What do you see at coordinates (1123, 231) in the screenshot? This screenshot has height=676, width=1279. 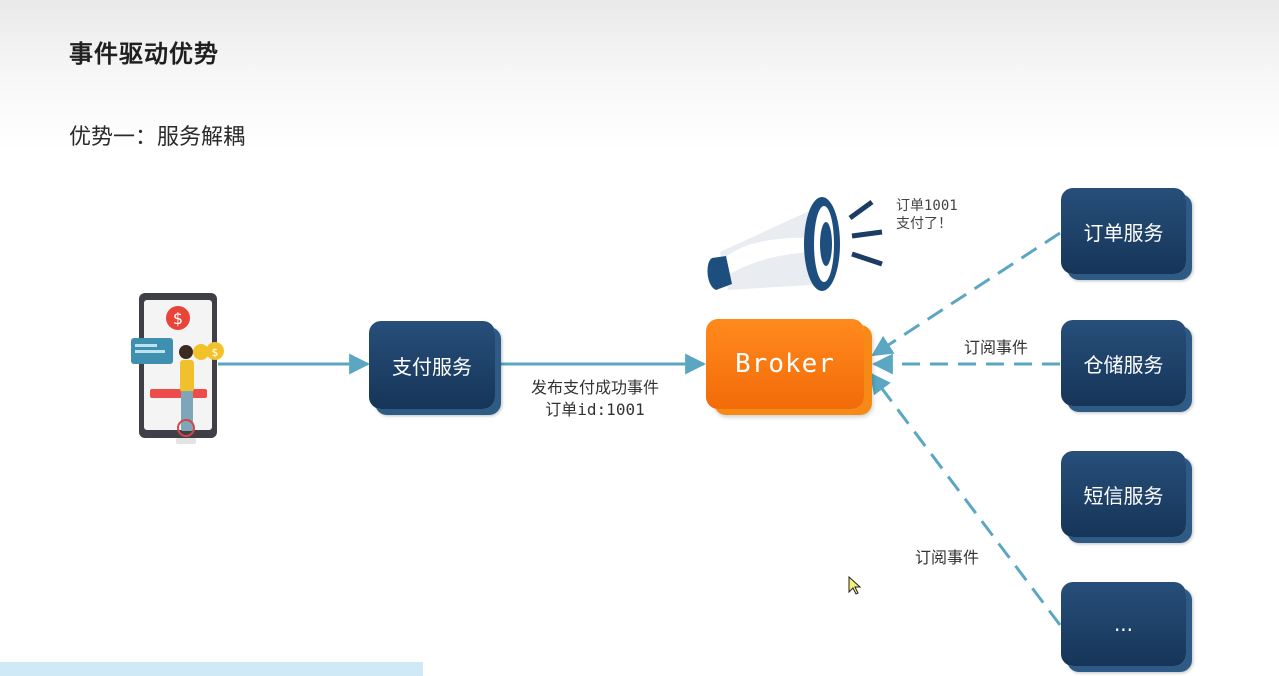 I see `order-service-box: 订单服务` at bounding box center [1123, 231].